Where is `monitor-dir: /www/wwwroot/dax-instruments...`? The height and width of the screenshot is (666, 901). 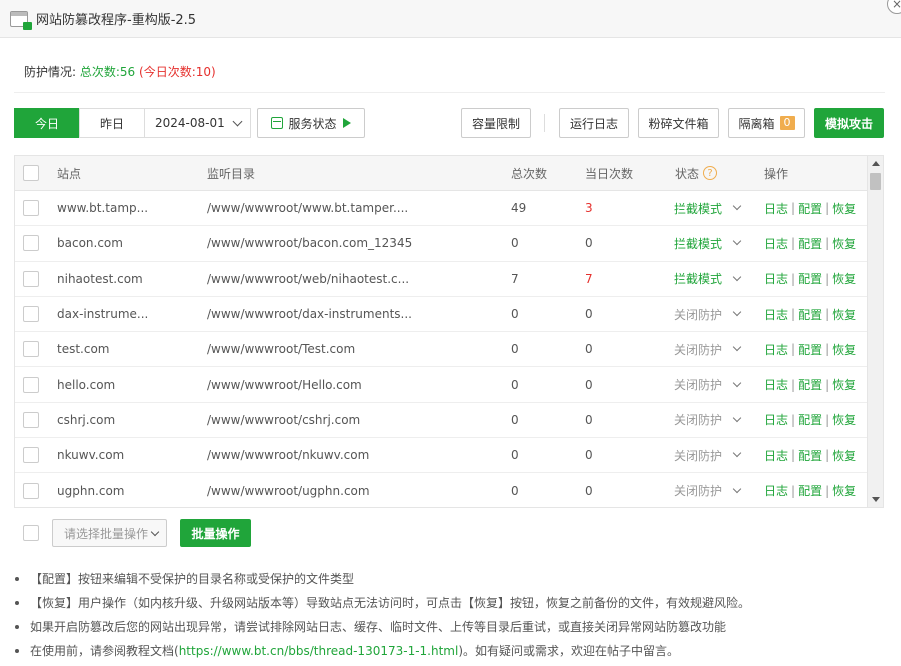
monitor-dir: /www/wwwroot/dax-instruments... is located at coordinates (309, 314).